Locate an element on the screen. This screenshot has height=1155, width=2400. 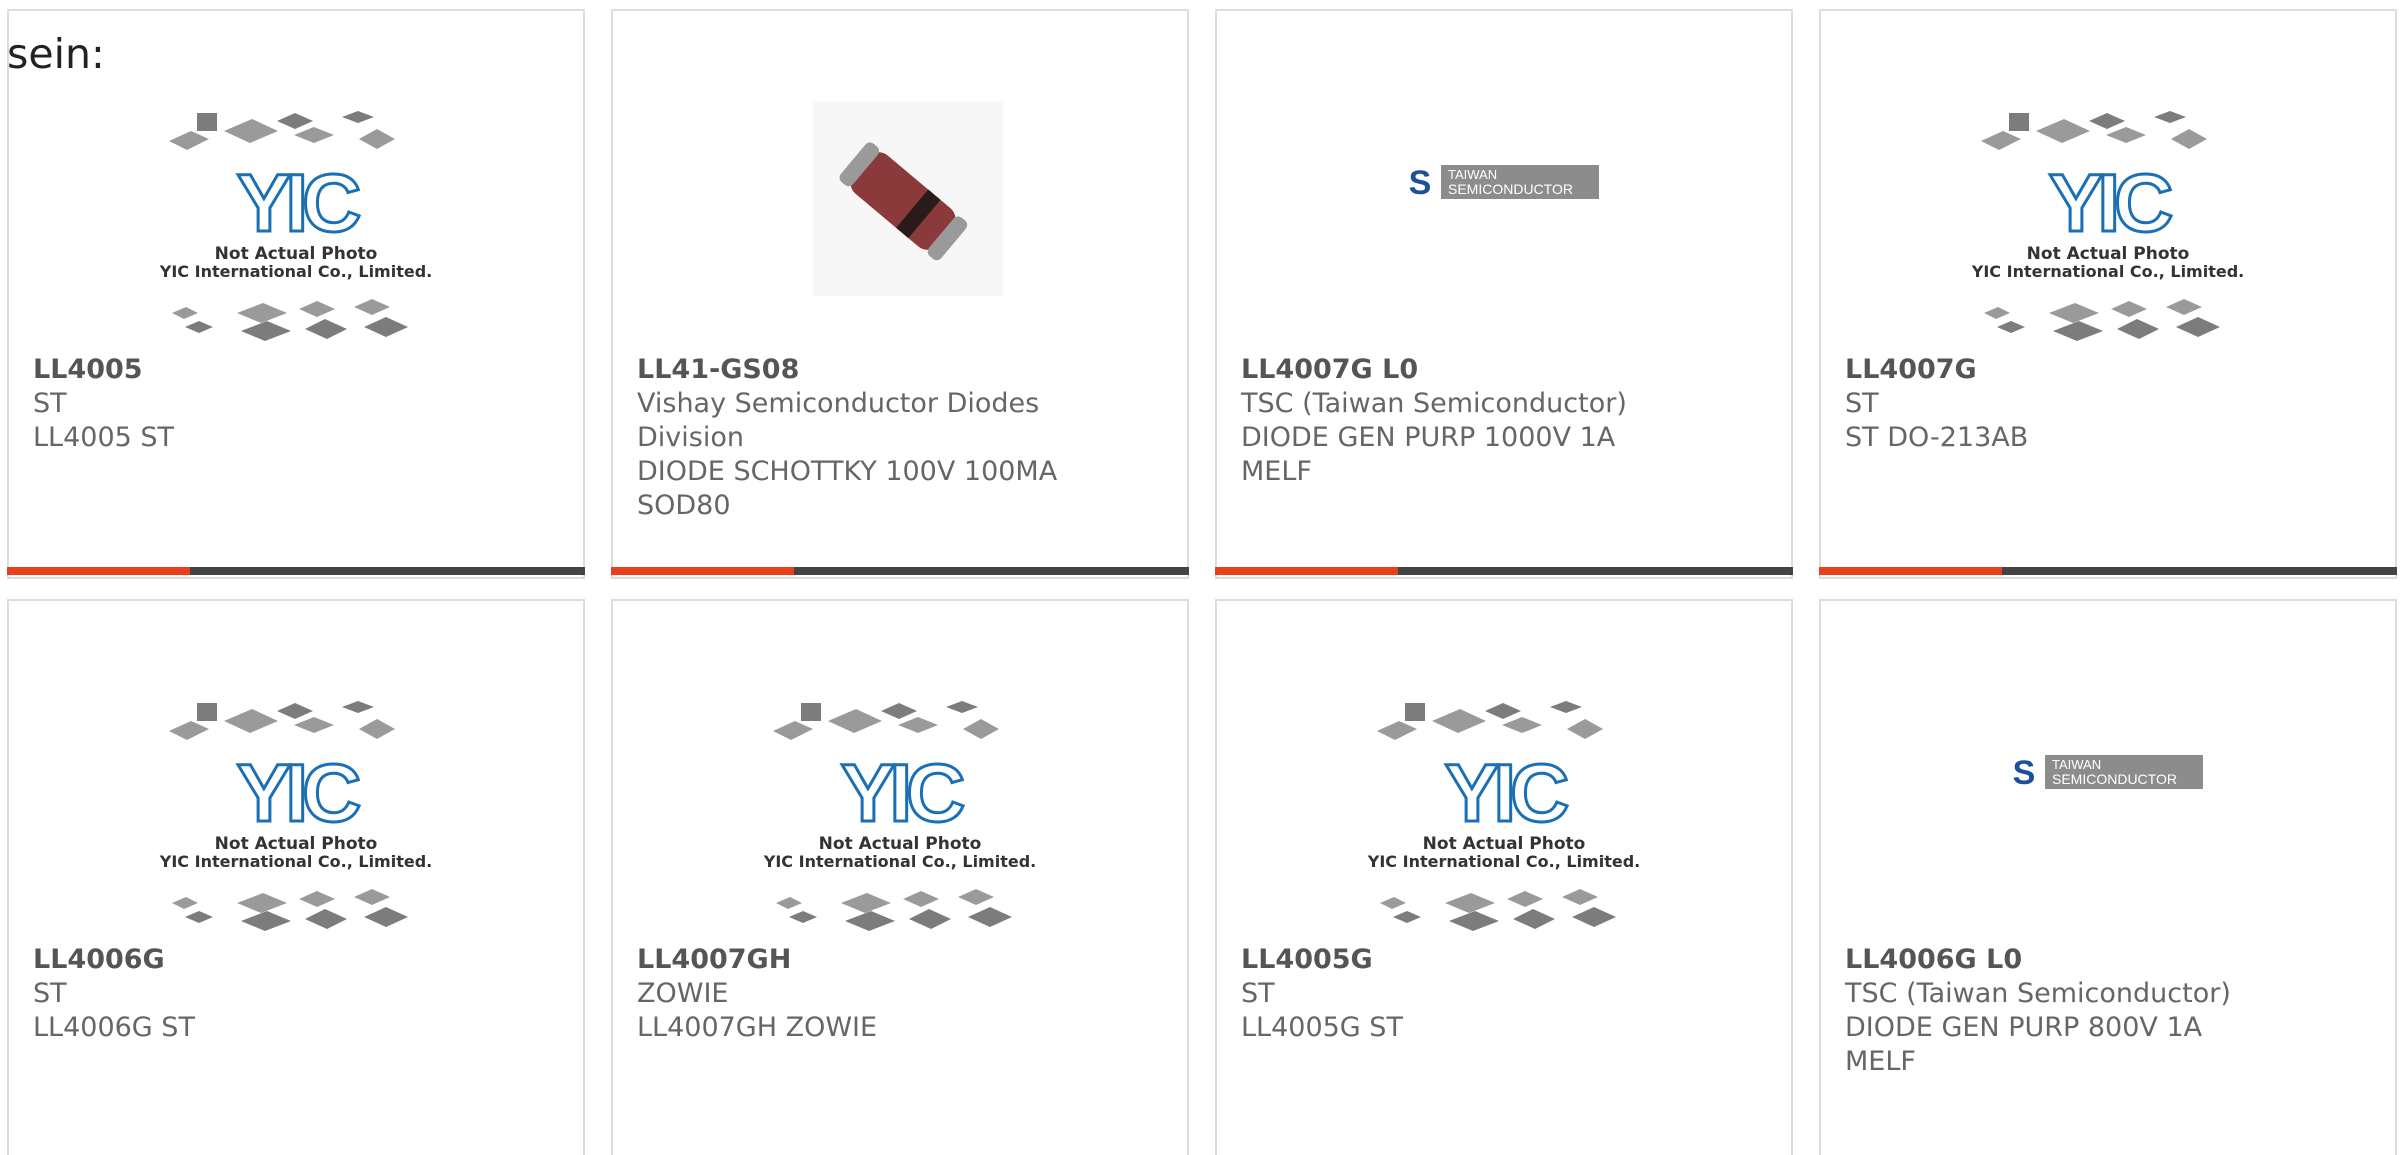
part-number-link: LL41-GS08 is located at coordinates (852, 370).